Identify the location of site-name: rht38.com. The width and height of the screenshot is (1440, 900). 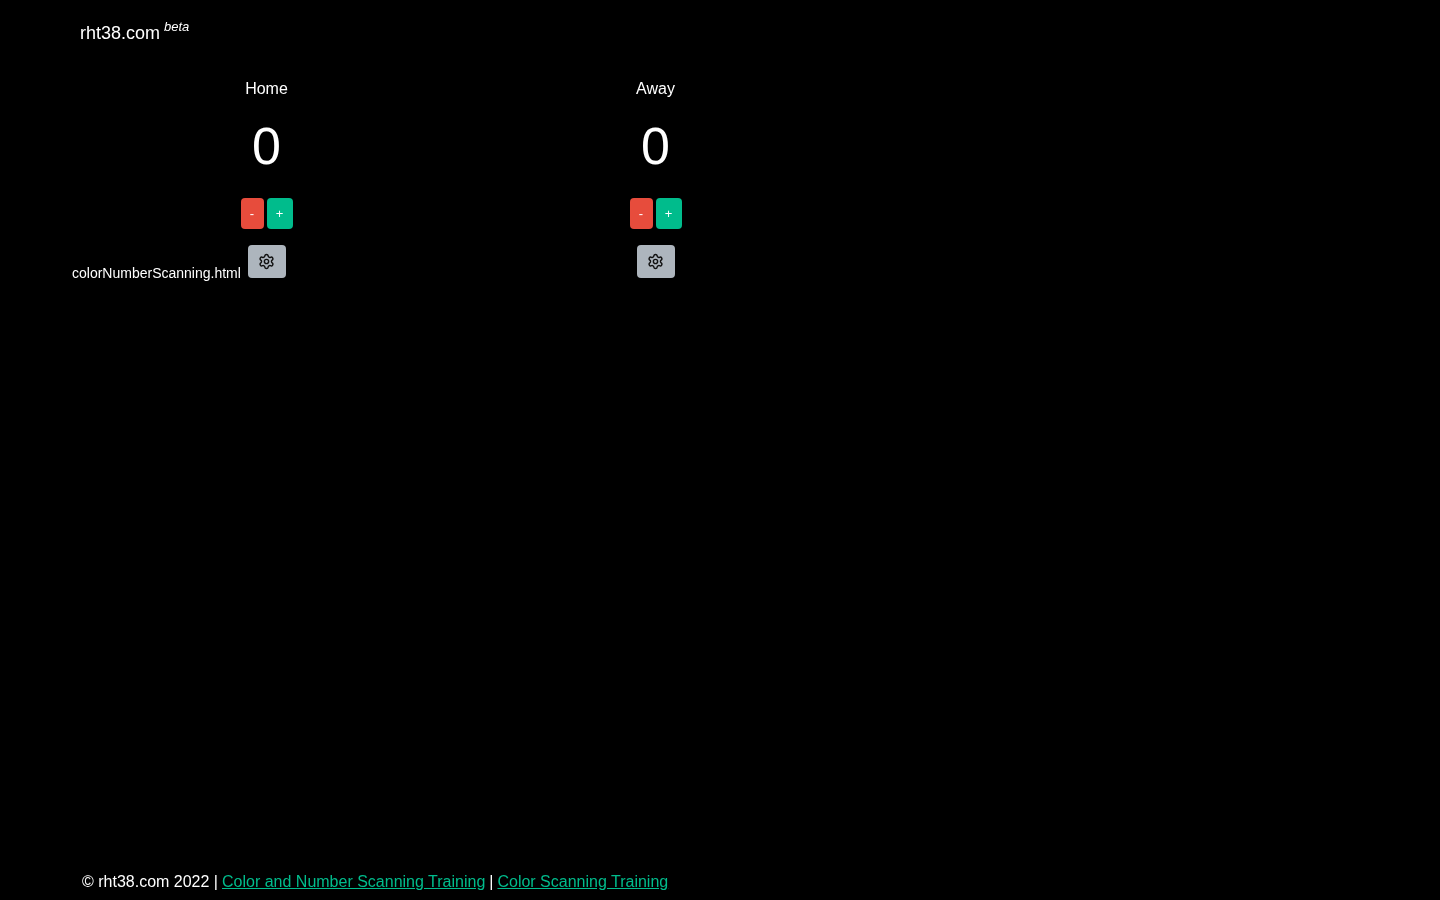
(120, 33).